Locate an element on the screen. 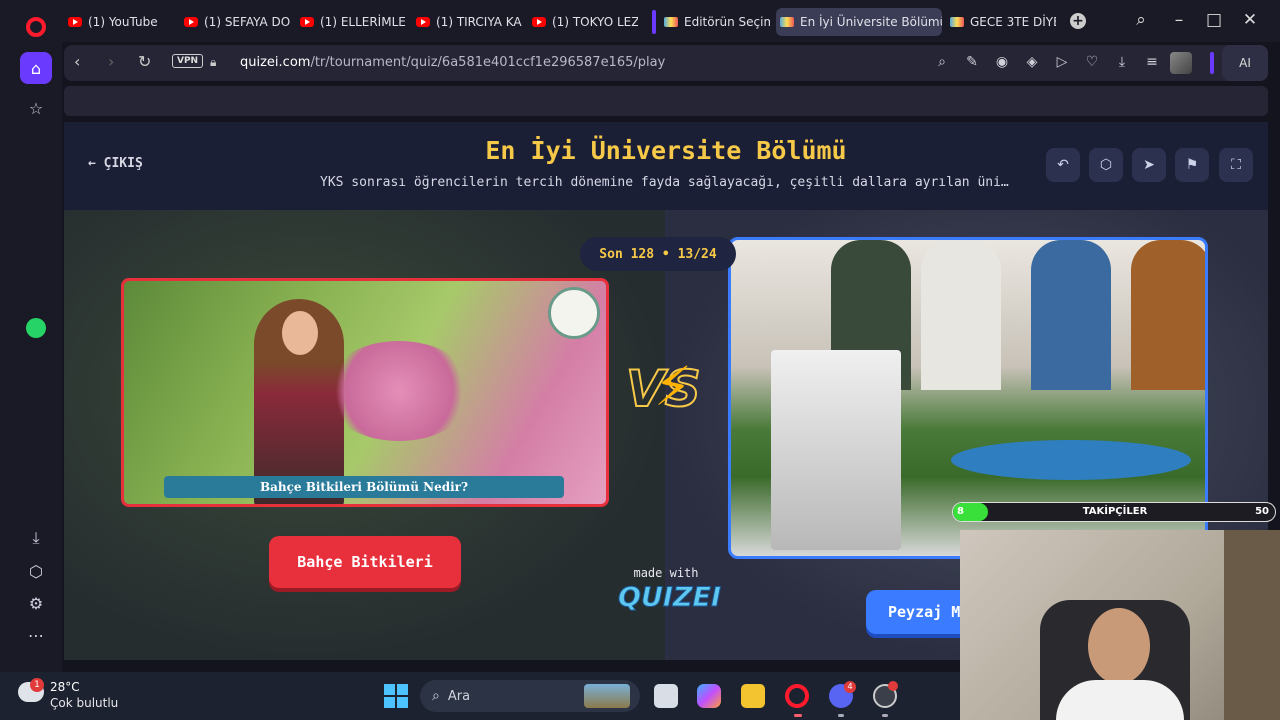  followers-label: TAKİPÇİLER is located at coordinates (1115, 511).